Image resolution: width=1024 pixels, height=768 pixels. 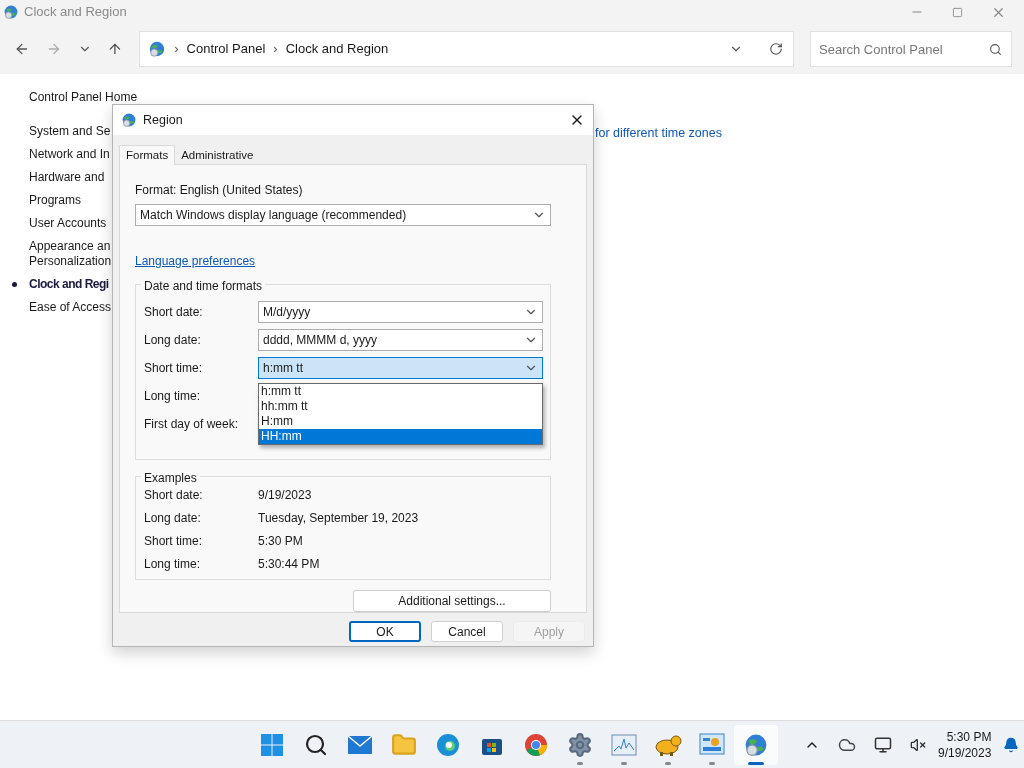 What do you see at coordinates (400, 421) in the screenshot?
I see `dropdown-option: H:mm` at bounding box center [400, 421].